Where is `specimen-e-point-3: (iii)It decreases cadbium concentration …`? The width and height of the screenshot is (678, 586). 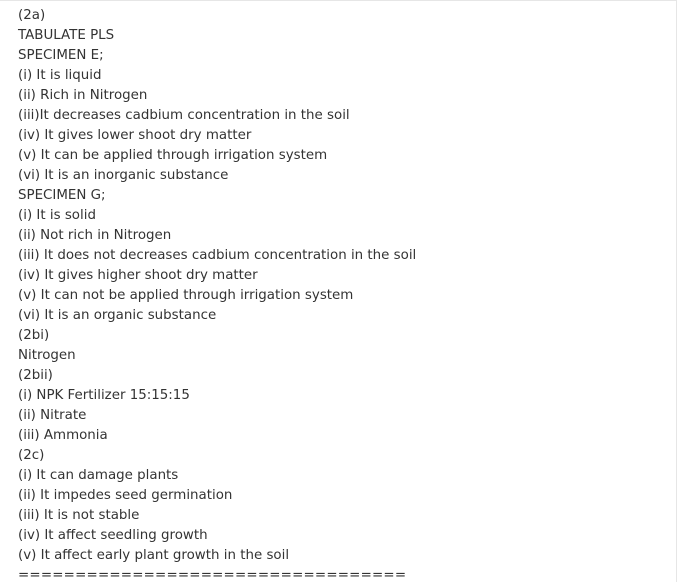 specimen-e-point-3: (iii)It decreases cadbium concentration … is located at coordinates (184, 115).